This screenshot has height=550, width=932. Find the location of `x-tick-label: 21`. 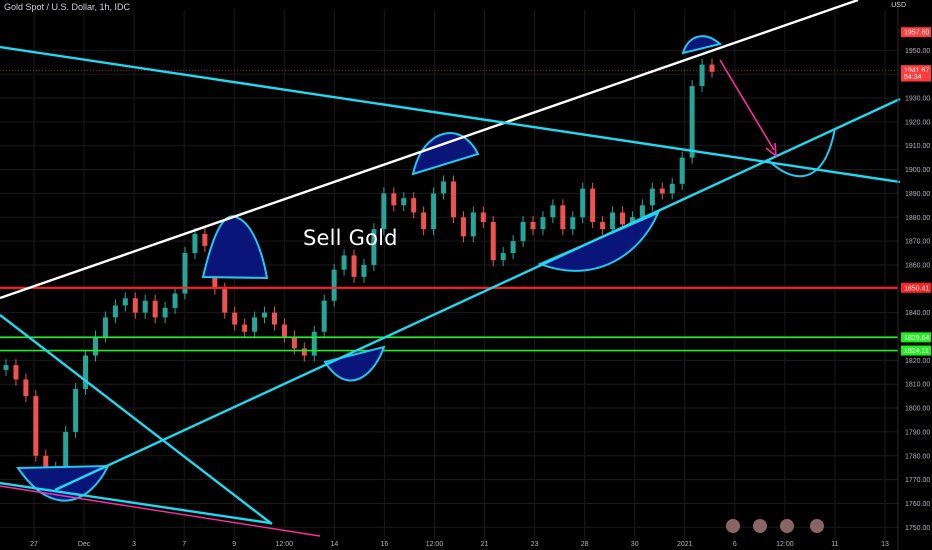

x-tick-label: 21 is located at coordinates (485, 544).